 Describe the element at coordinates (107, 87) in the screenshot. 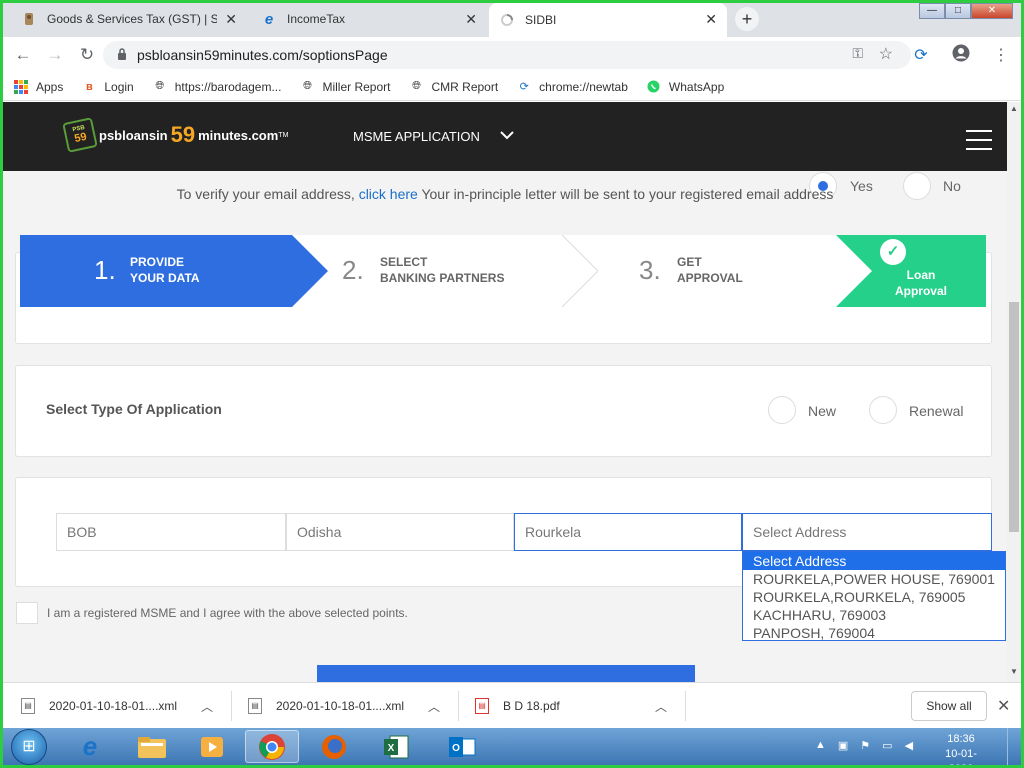

I see `bookmark-login: ʙ Login` at that location.